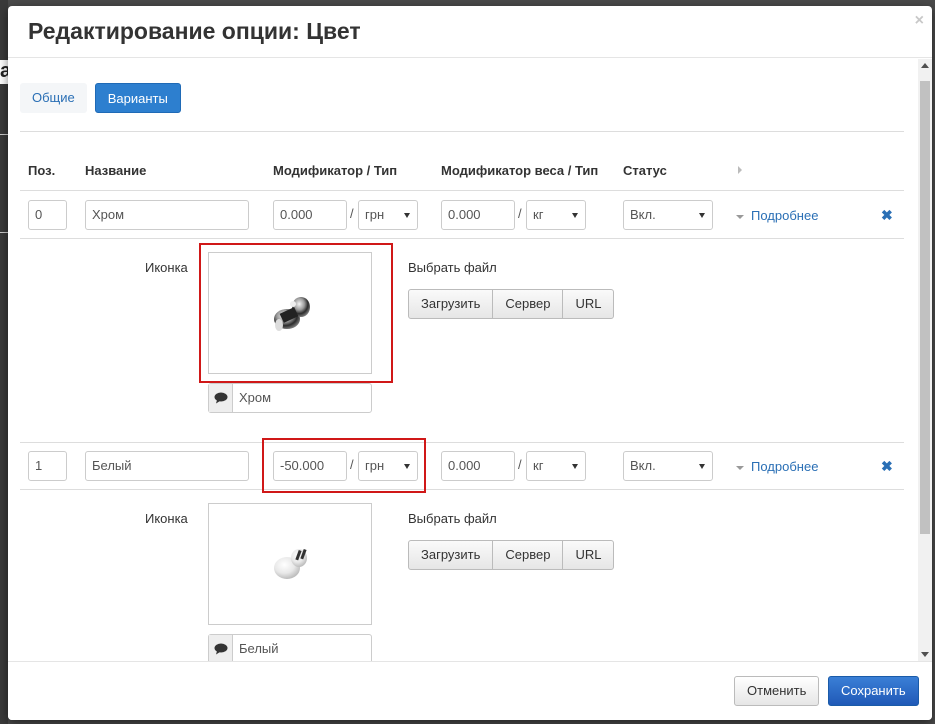  I want to click on variant-icon-image, so click(290, 564).